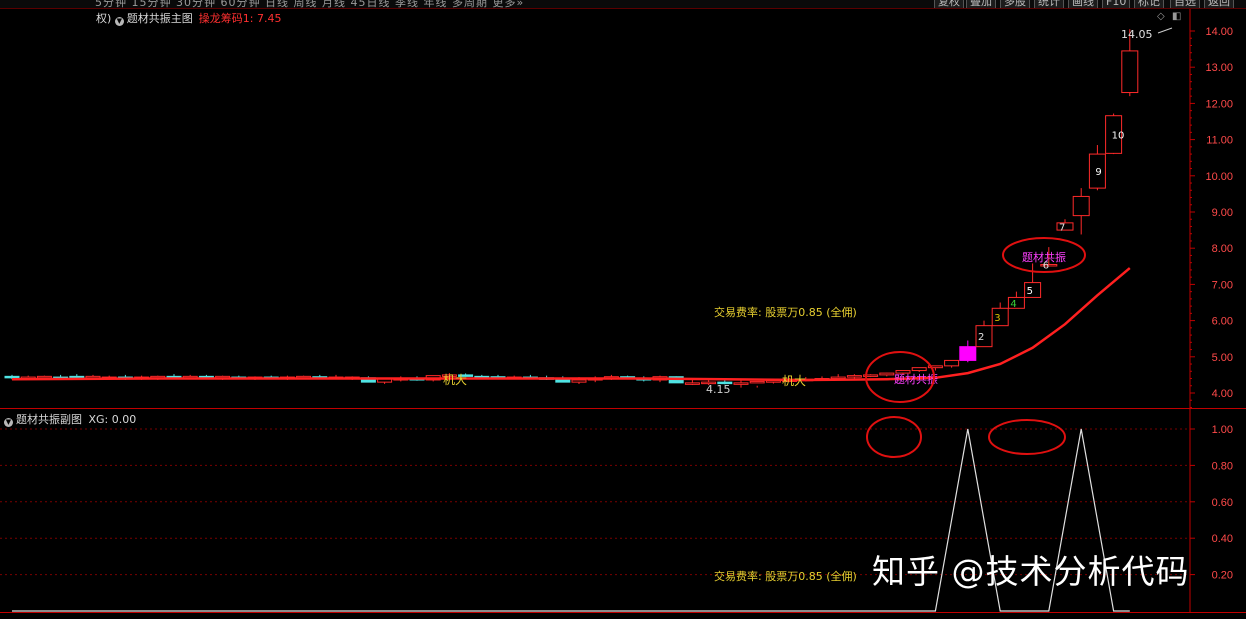 The image size is (1246, 619). What do you see at coordinates (1137, 34) in the screenshot?
I see `high-price-label: 14.05` at bounding box center [1137, 34].